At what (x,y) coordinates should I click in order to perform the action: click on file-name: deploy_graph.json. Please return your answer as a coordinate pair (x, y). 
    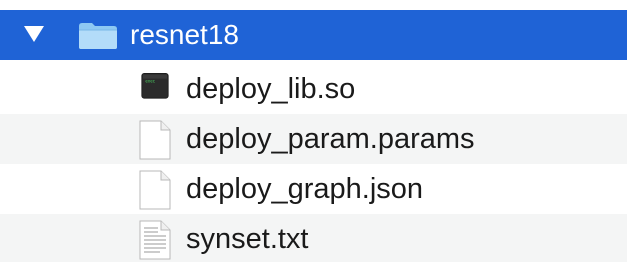
    Looking at the image, I should click on (305, 189).